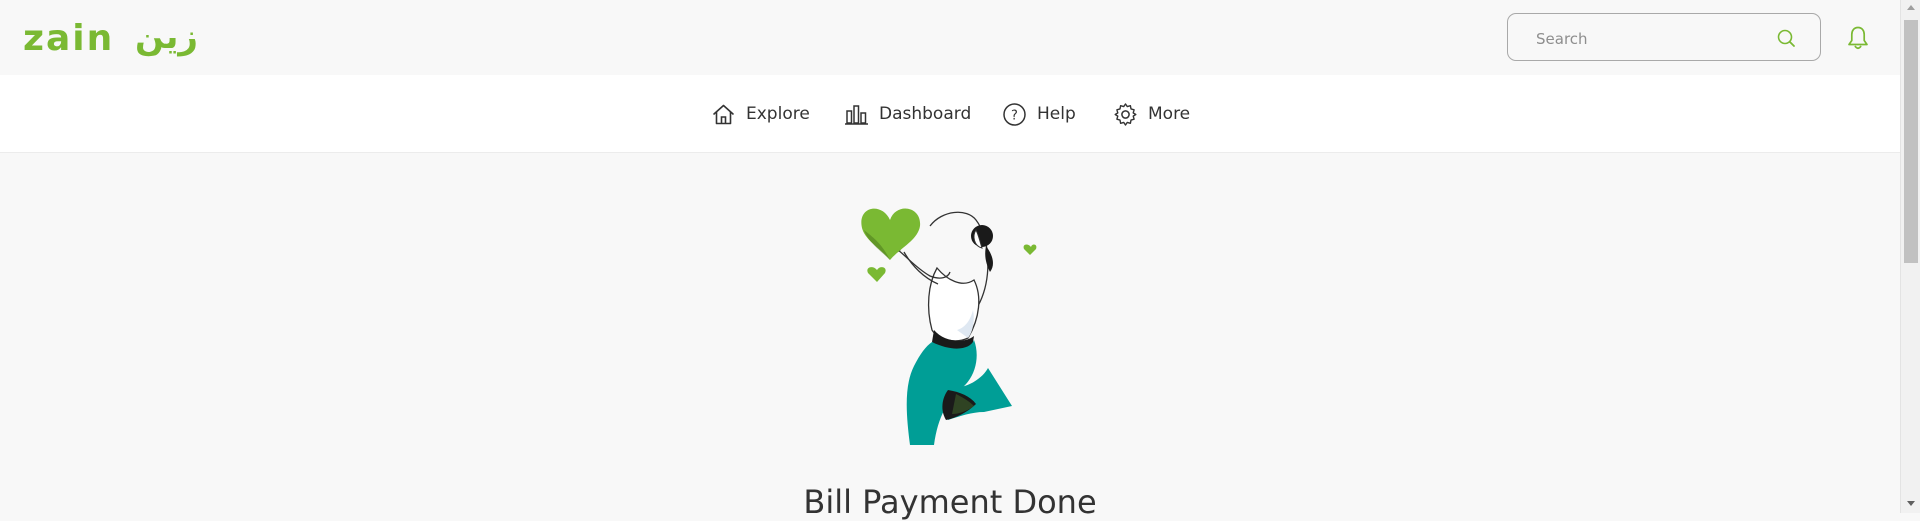 This screenshot has height=521, width=1920. I want to click on nav-item-explore: Explore, so click(760, 114).